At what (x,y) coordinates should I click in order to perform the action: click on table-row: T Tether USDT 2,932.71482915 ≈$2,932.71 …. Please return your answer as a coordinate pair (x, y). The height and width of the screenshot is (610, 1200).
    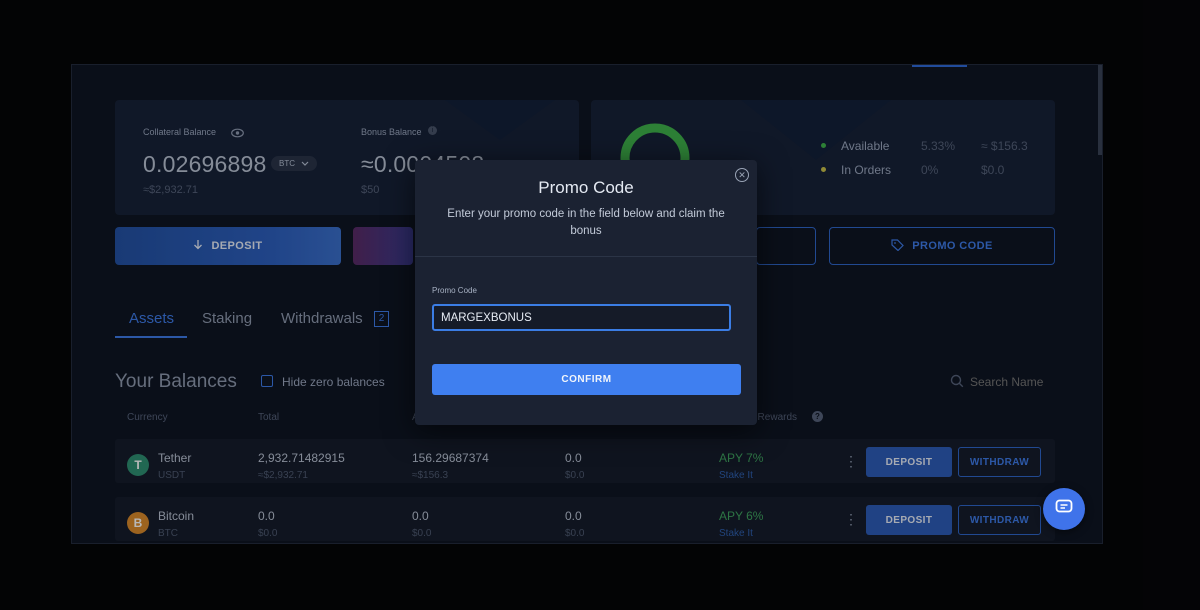
    Looking at the image, I should click on (585, 461).